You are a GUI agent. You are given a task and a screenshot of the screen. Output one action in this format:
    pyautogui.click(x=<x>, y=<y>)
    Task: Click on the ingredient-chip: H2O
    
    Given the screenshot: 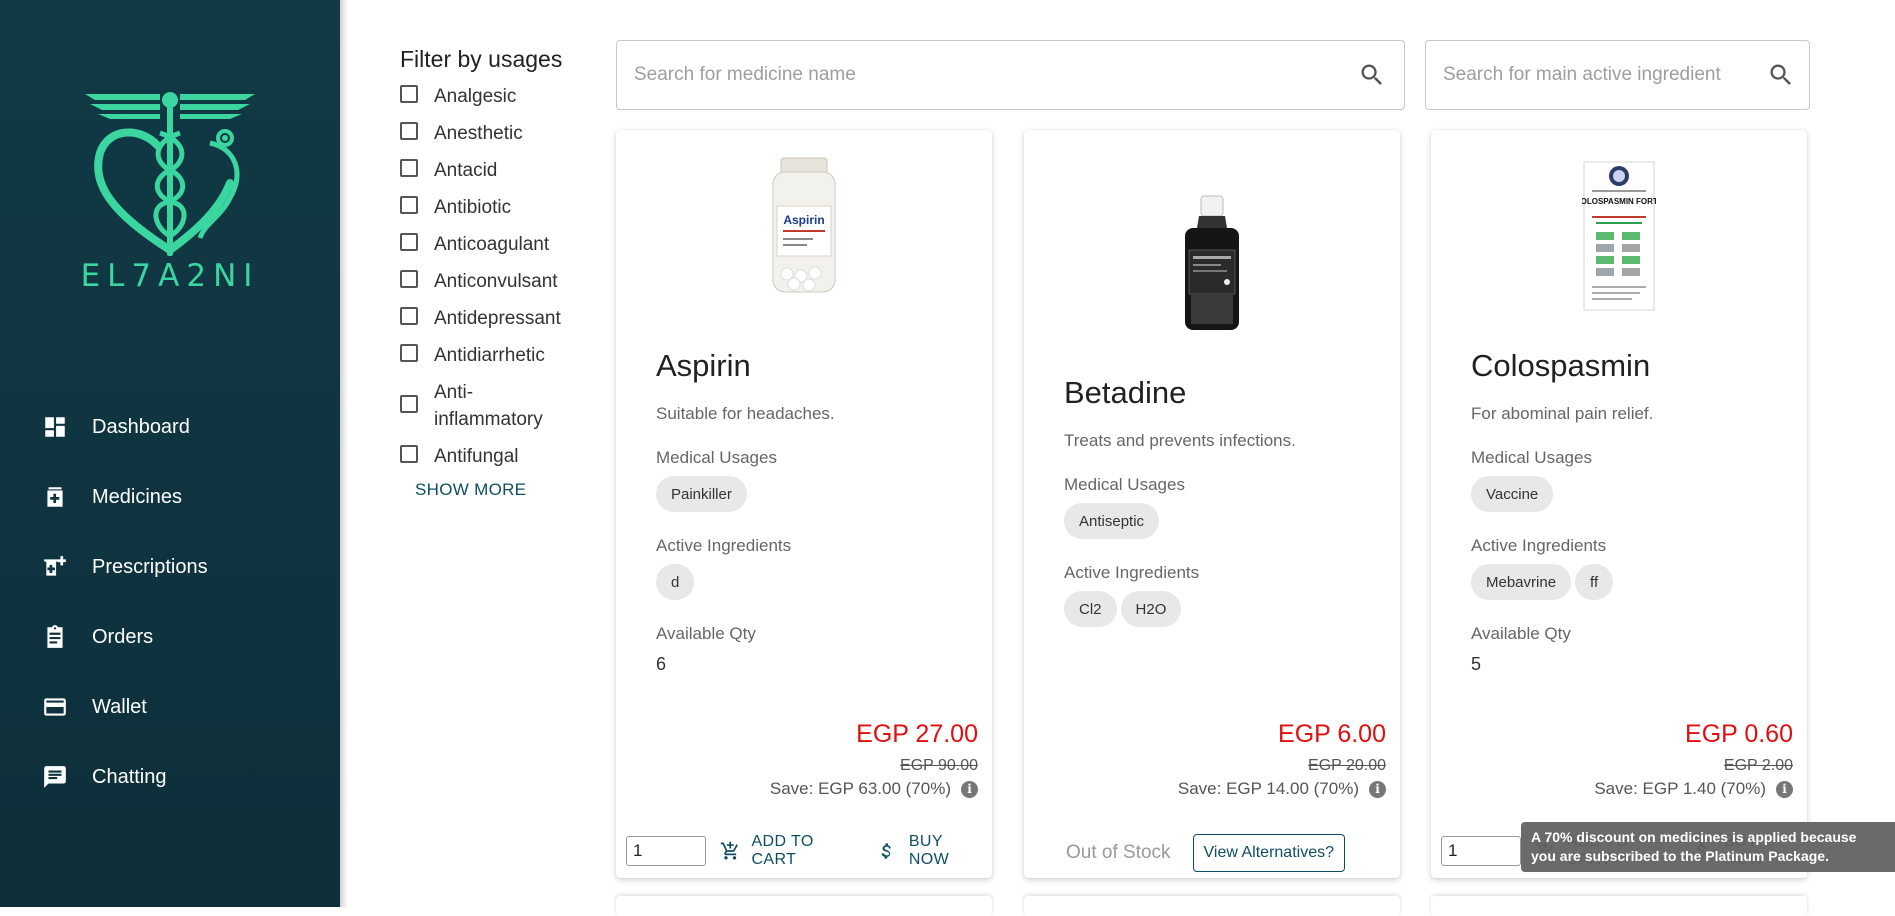 What is the action you would take?
    pyautogui.click(x=1151, y=609)
    